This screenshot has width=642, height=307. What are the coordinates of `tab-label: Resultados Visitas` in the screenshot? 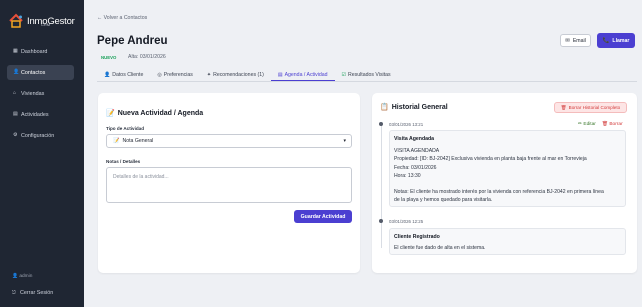 It's located at (369, 75).